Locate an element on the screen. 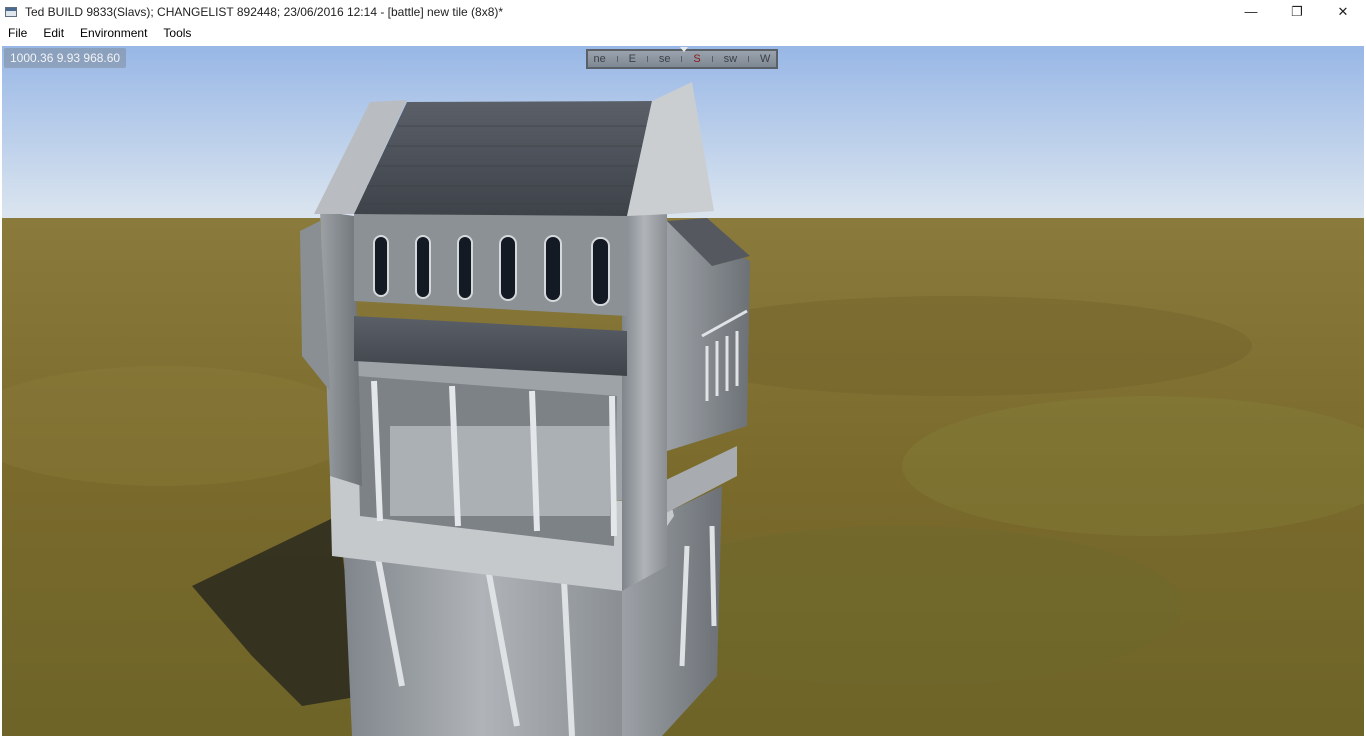 The height and width of the screenshot is (738, 1366). compass-label-sw: sw is located at coordinates (730, 59).